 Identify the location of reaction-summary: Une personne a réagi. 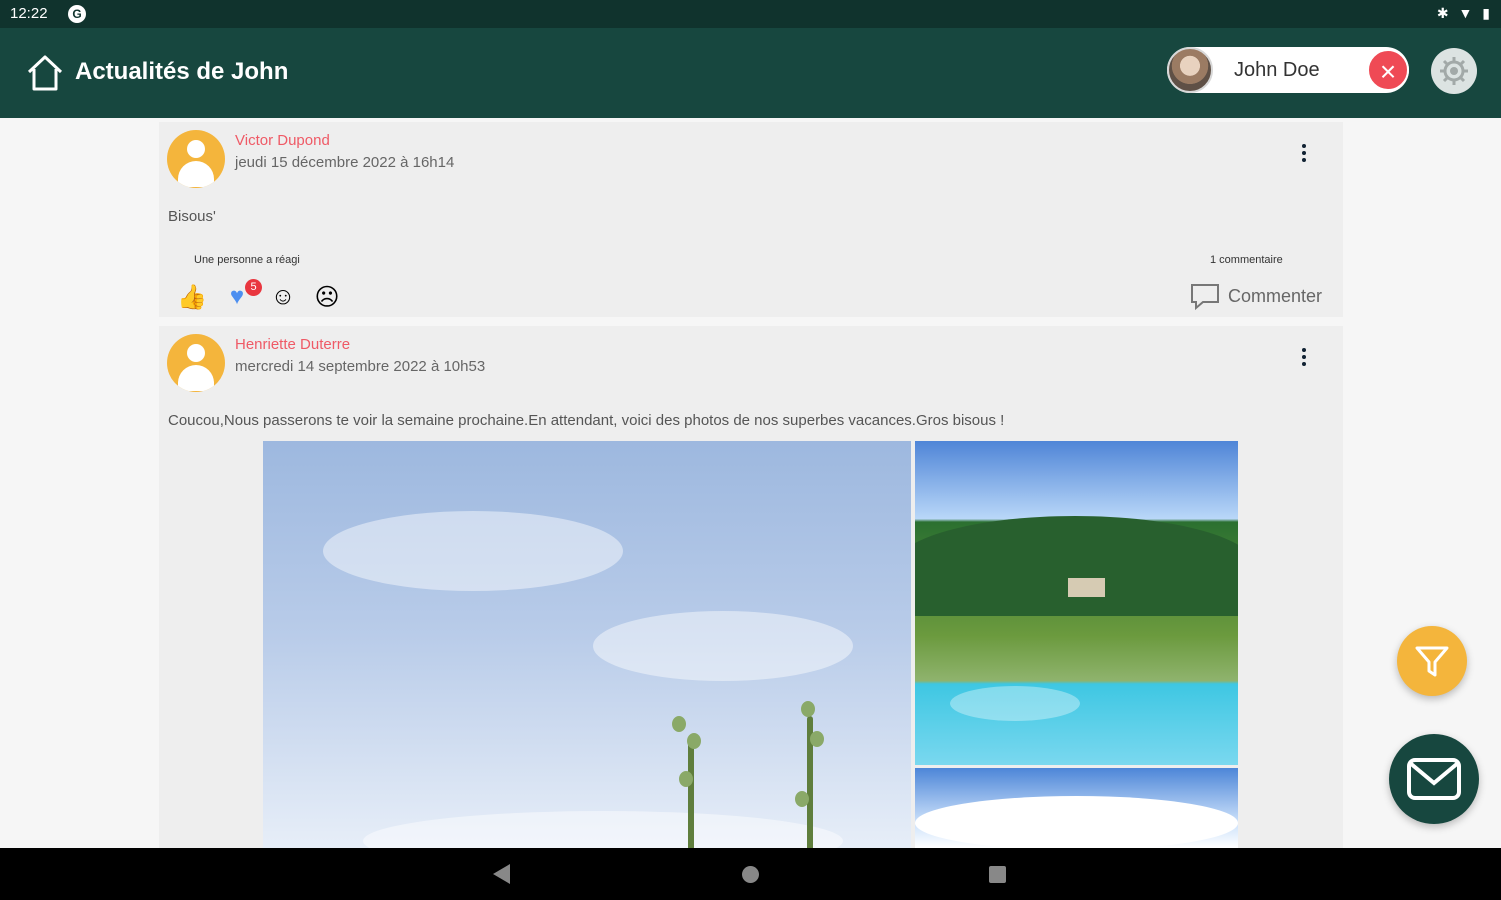
(247, 260).